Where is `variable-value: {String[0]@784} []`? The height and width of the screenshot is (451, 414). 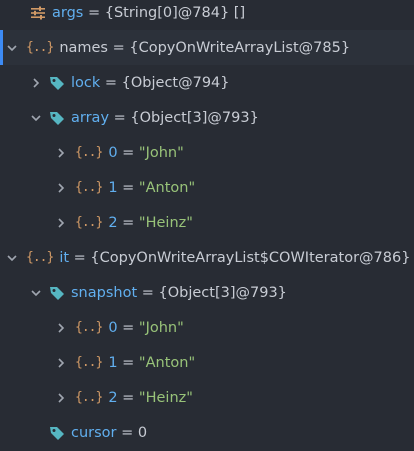 variable-value: {String[0]@784} [] is located at coordinates (175, 12).